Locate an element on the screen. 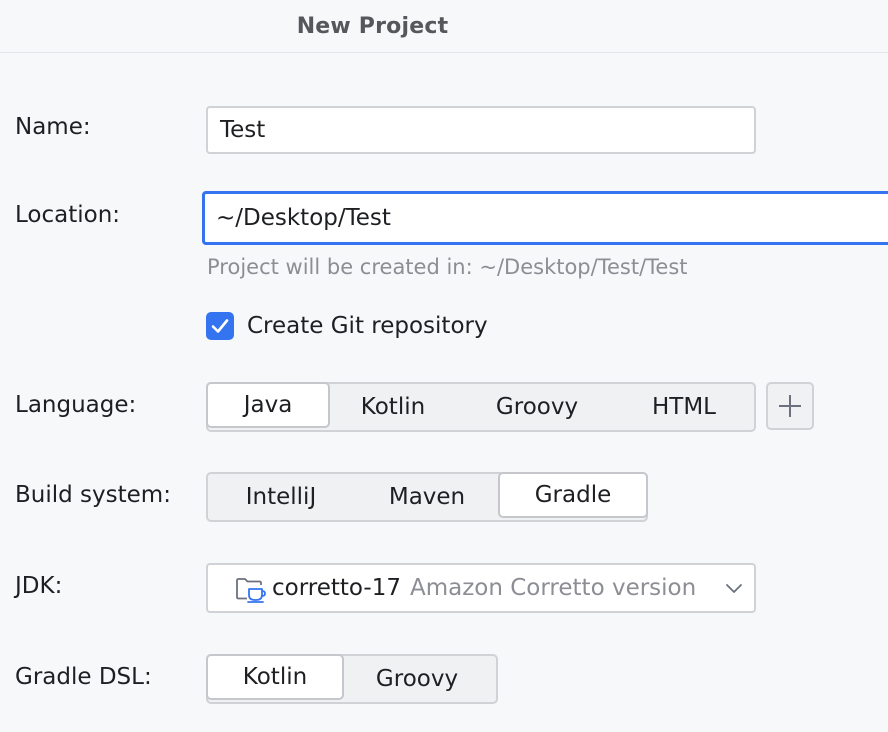  name-input: Test is located at coordinates (481, 130).